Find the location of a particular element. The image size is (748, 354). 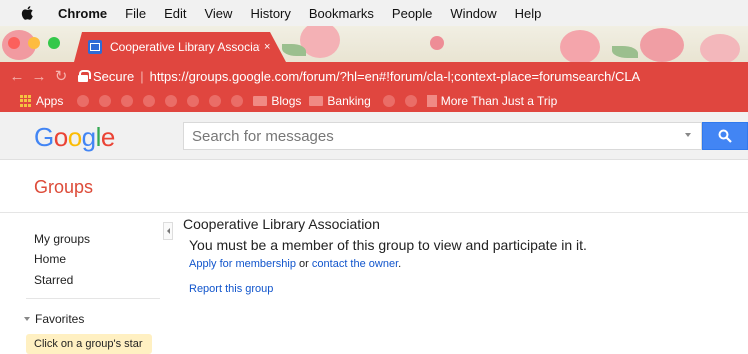

search-button is located at coordinates (725, 136).